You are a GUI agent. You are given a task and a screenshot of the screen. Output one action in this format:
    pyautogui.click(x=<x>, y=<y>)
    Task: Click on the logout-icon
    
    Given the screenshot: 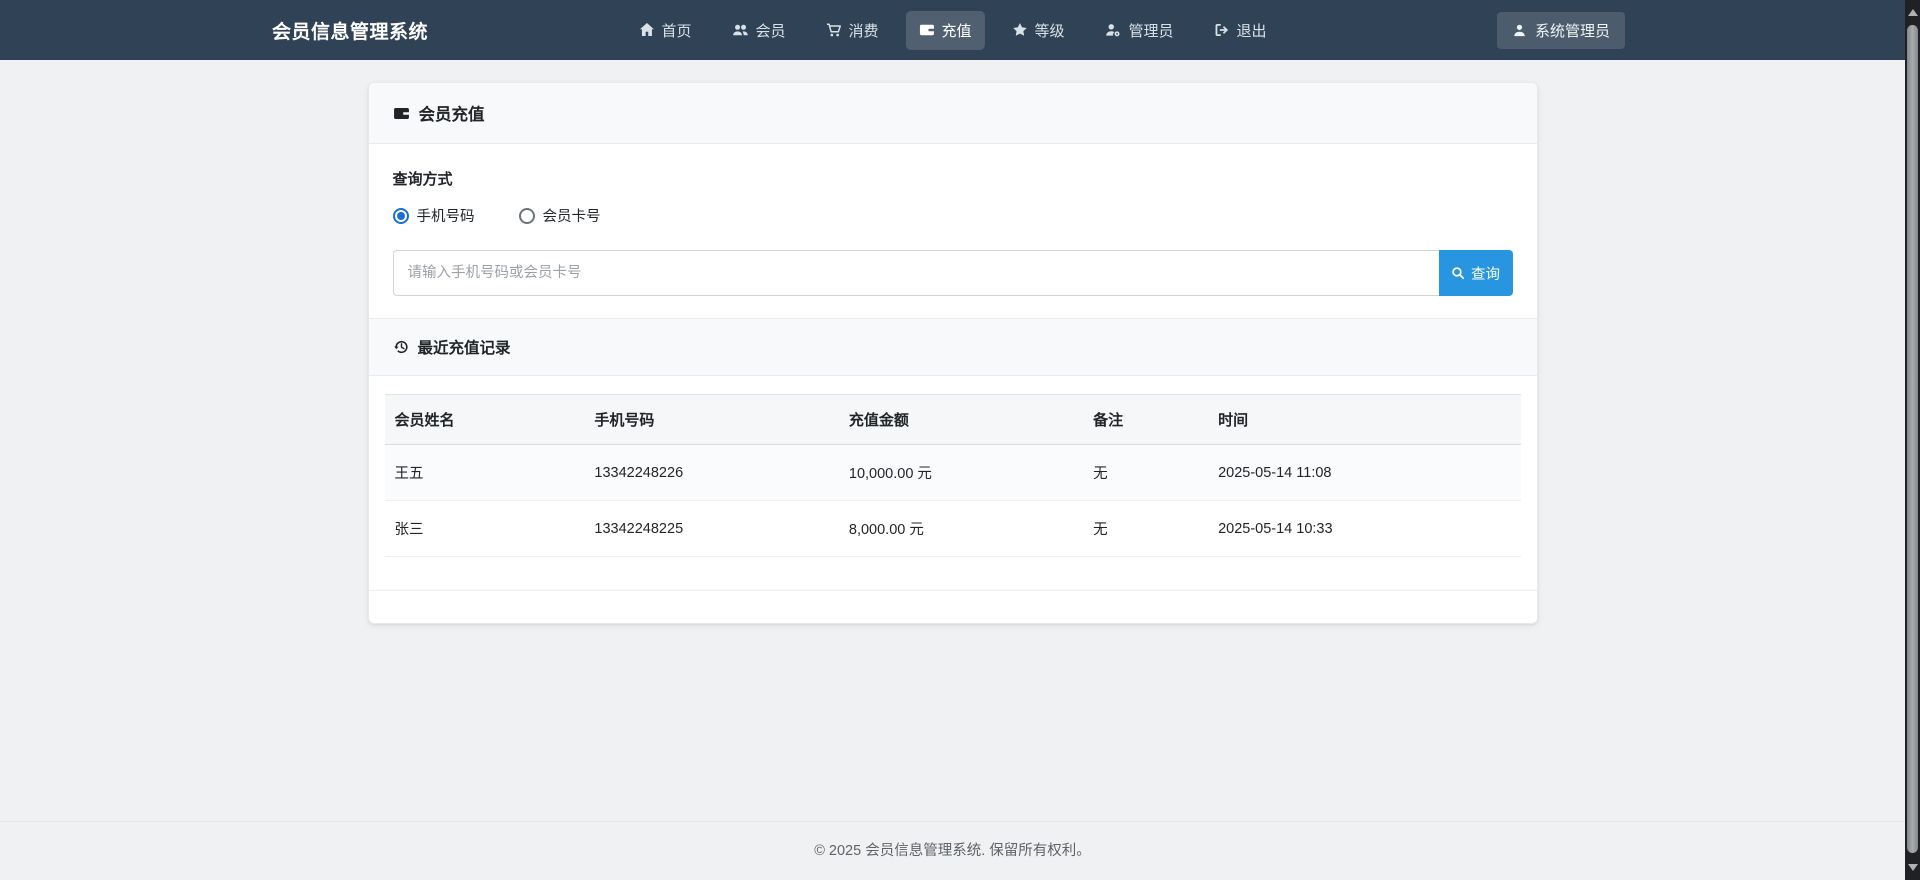 What is the action you would take?
    pyautogui.click(x=1222, y=30)
    